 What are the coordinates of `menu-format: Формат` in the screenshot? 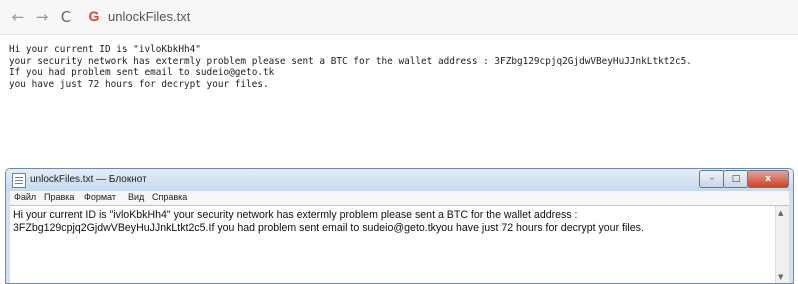 It's located at (100, 197).